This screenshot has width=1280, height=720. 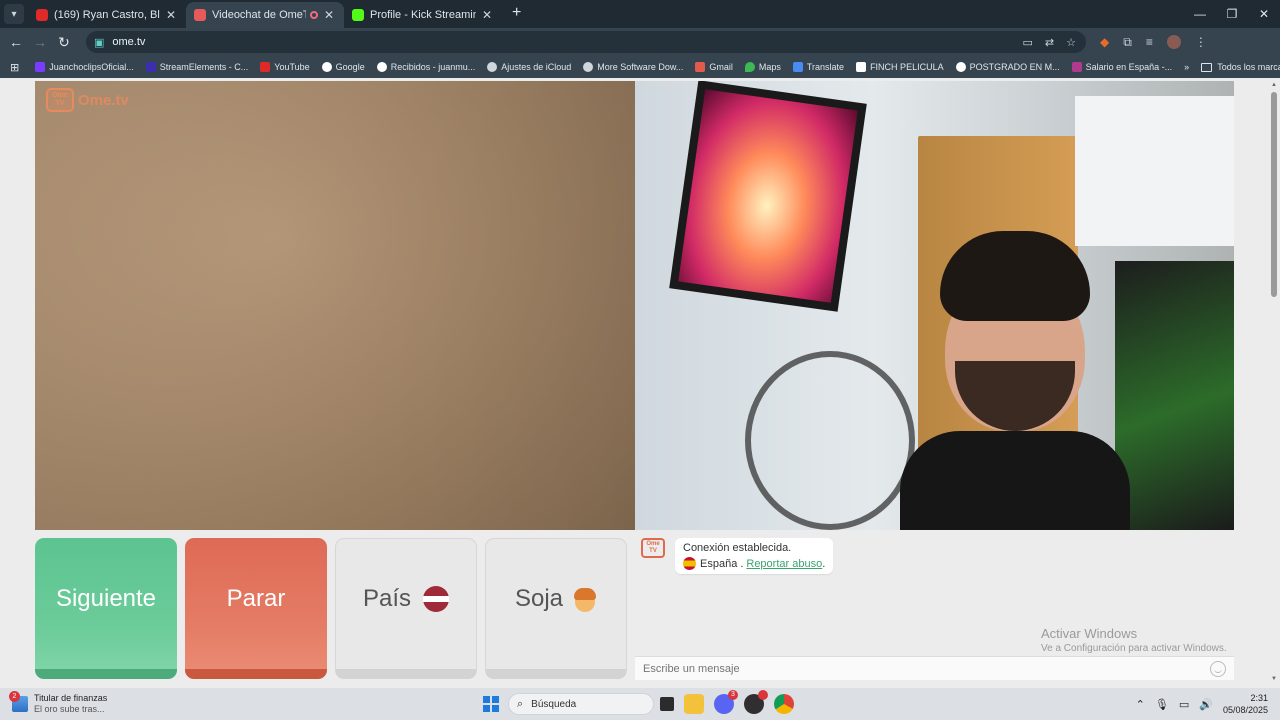 I want to click on extensions-puzzle-icon: ⧉, so click(x=1127, y=42).